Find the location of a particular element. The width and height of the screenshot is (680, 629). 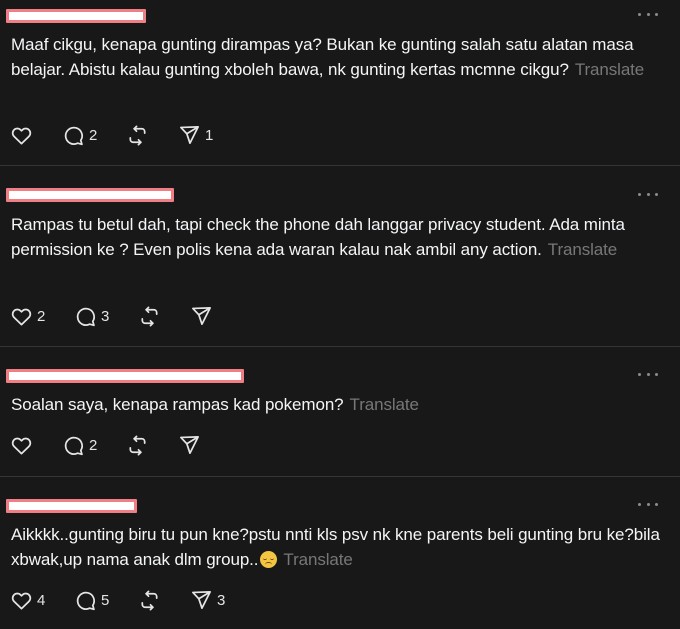

share-count: 1 is located at coordinates (209, 135).